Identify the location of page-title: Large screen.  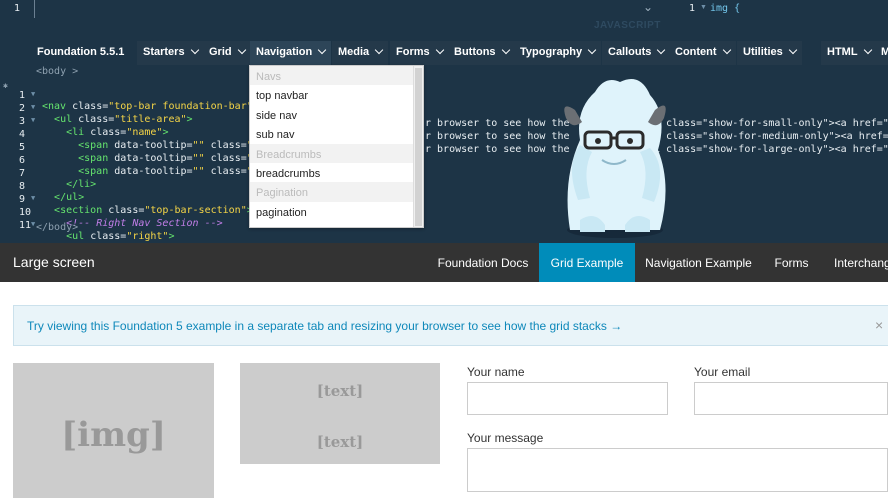
(54, 262).